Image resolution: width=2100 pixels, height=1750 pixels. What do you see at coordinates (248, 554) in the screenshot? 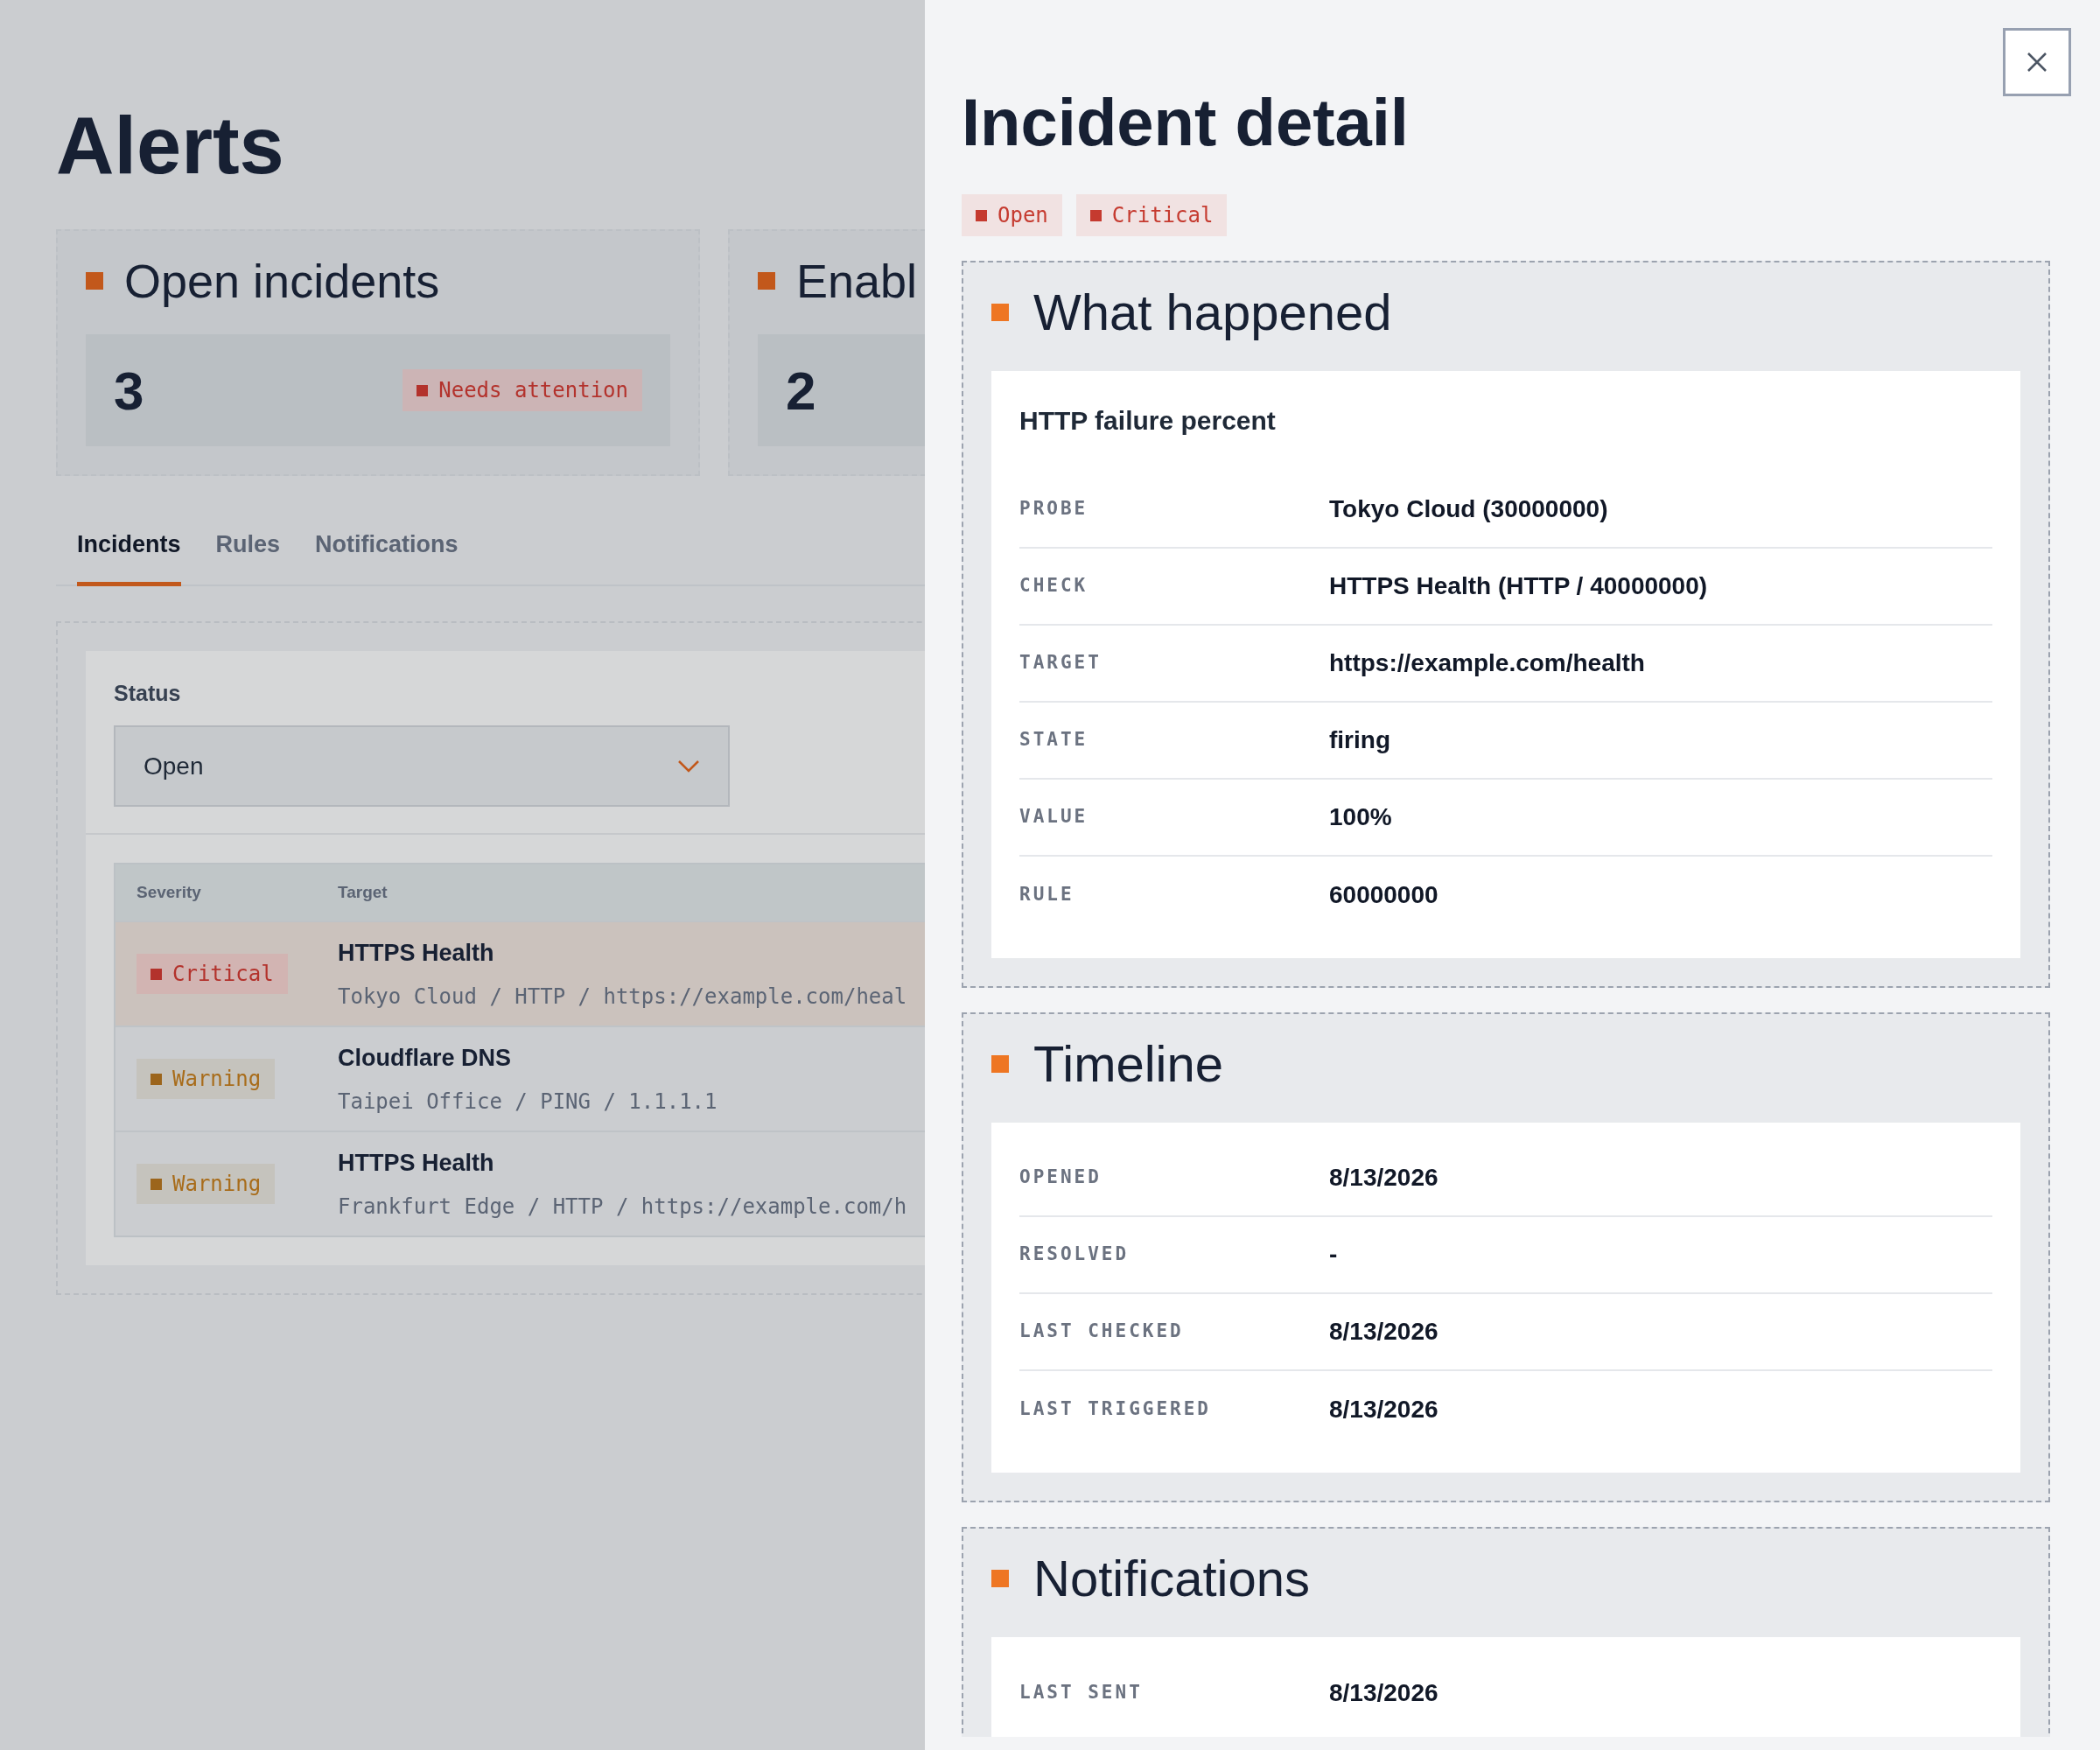
I see `tab: Rules` at bounding box center [248, 554].